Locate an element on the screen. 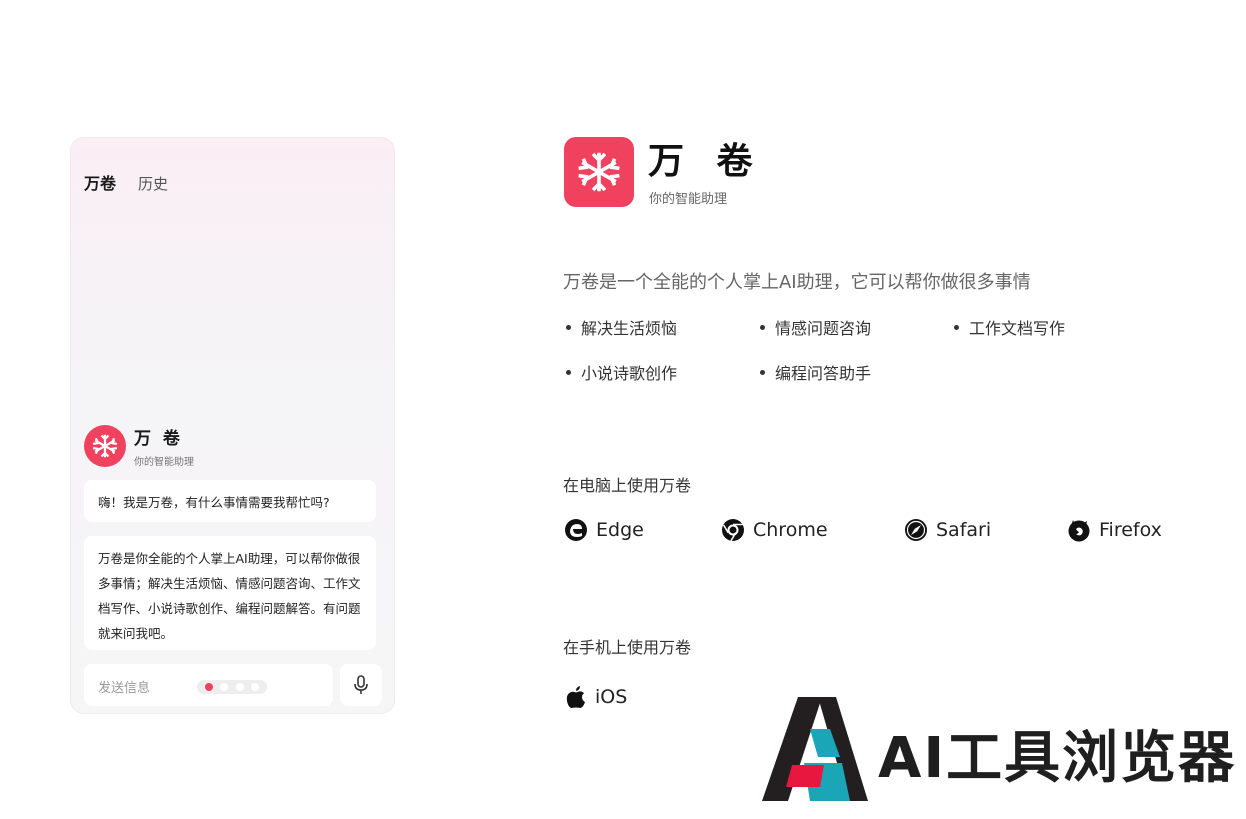 Image resolution: width=1246 pixels, height=819 pixels. firefox-link: Firefox is located at coordinates (1114, 530).